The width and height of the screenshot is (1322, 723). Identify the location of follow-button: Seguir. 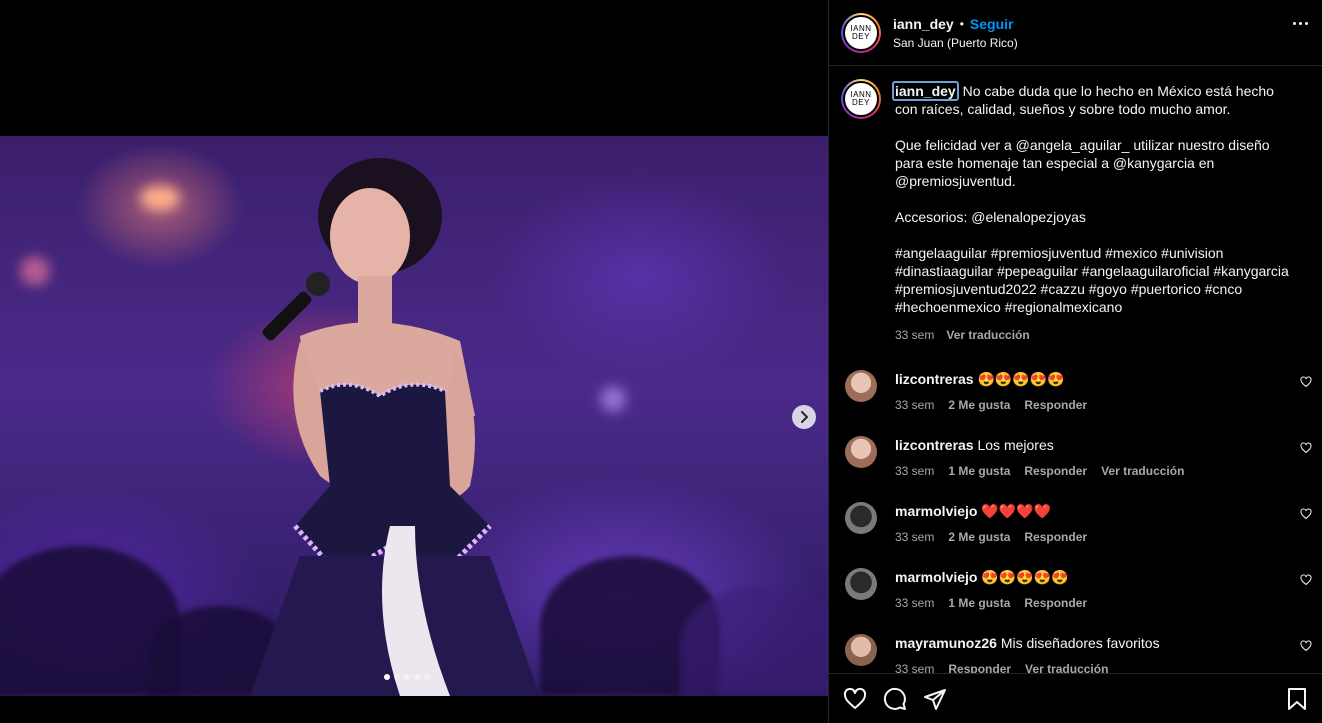
(992, 24).